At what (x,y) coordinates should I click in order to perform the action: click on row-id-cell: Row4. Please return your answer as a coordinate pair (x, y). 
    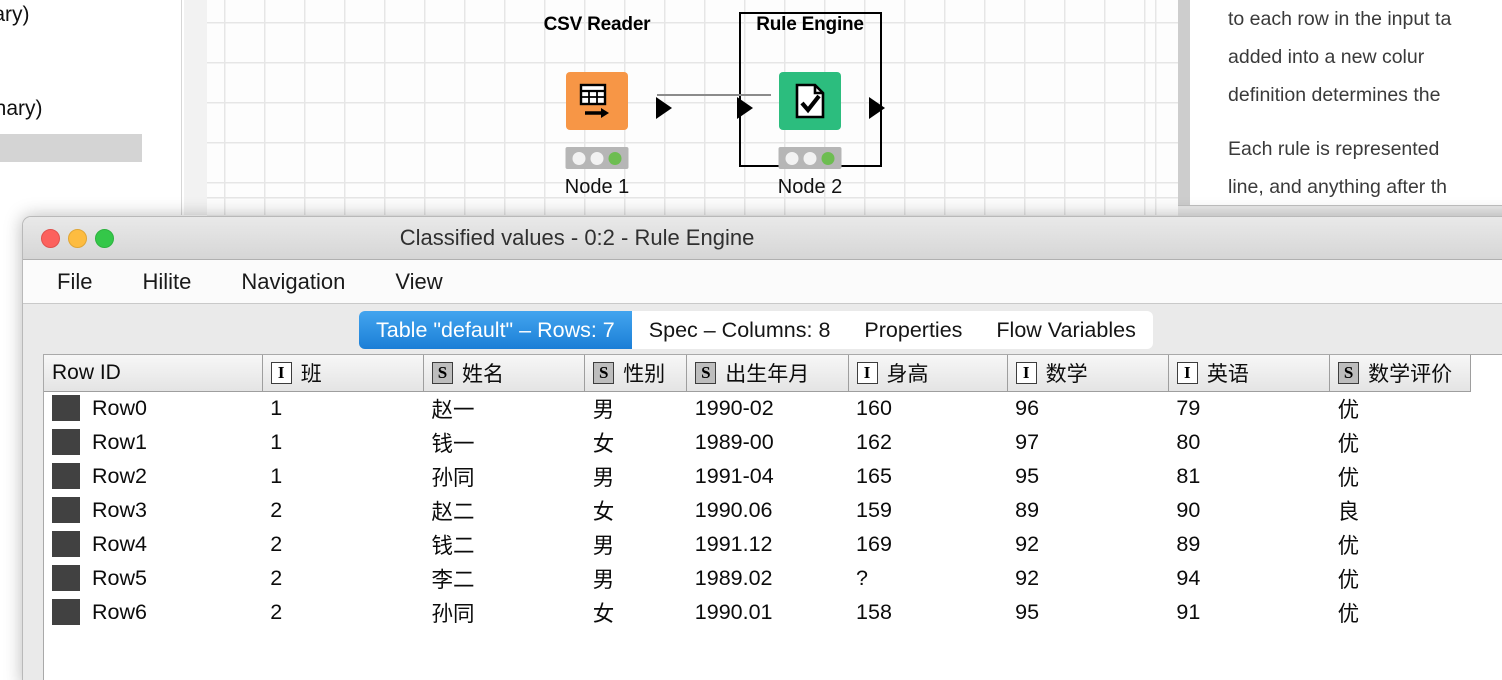
    Looking at the image, I should click on (153, 544).